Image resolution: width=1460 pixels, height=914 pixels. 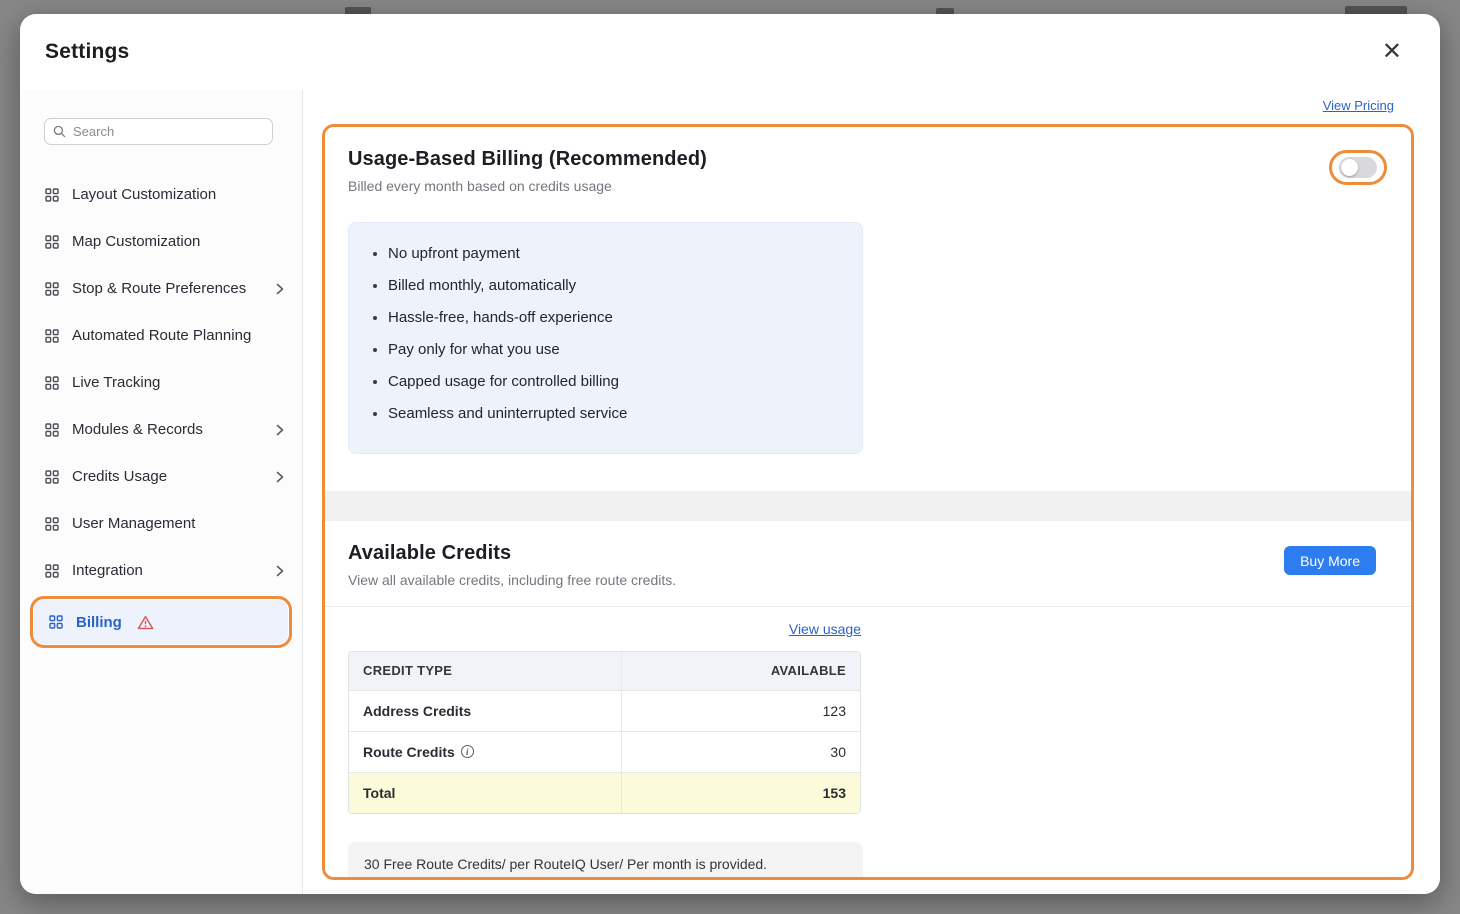 I want to click on sidebar-item-label: Integration, so click(x=107, y=570).